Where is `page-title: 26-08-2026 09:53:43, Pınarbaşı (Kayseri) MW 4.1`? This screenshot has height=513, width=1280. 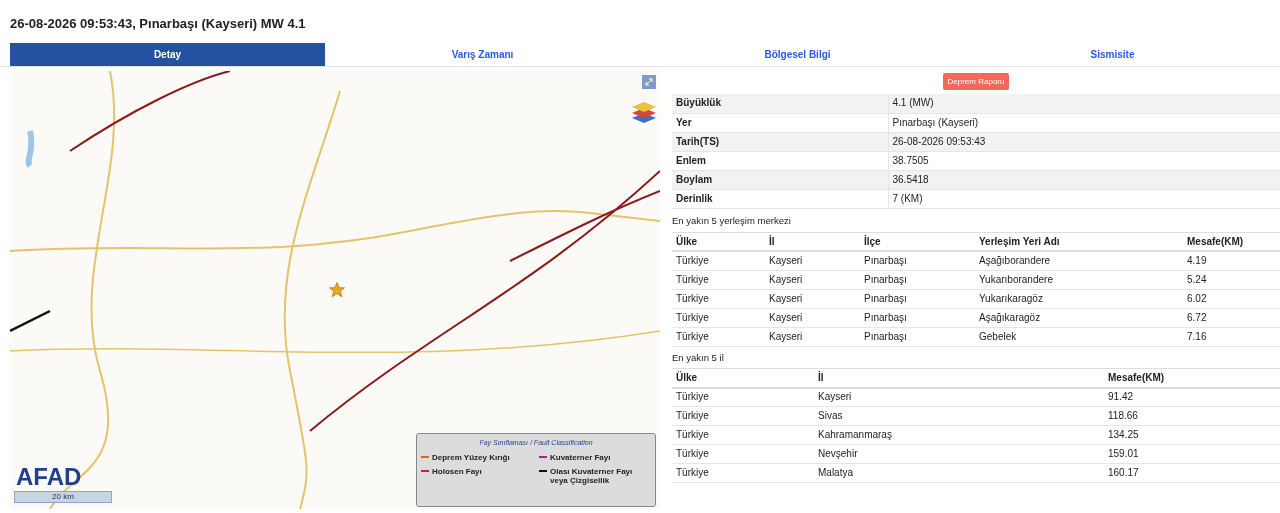 page-title: 26-08-2026 09:53:43, Pınarbaşı (Kayseri) MW 4.1 is located at coordinates (158, 24).